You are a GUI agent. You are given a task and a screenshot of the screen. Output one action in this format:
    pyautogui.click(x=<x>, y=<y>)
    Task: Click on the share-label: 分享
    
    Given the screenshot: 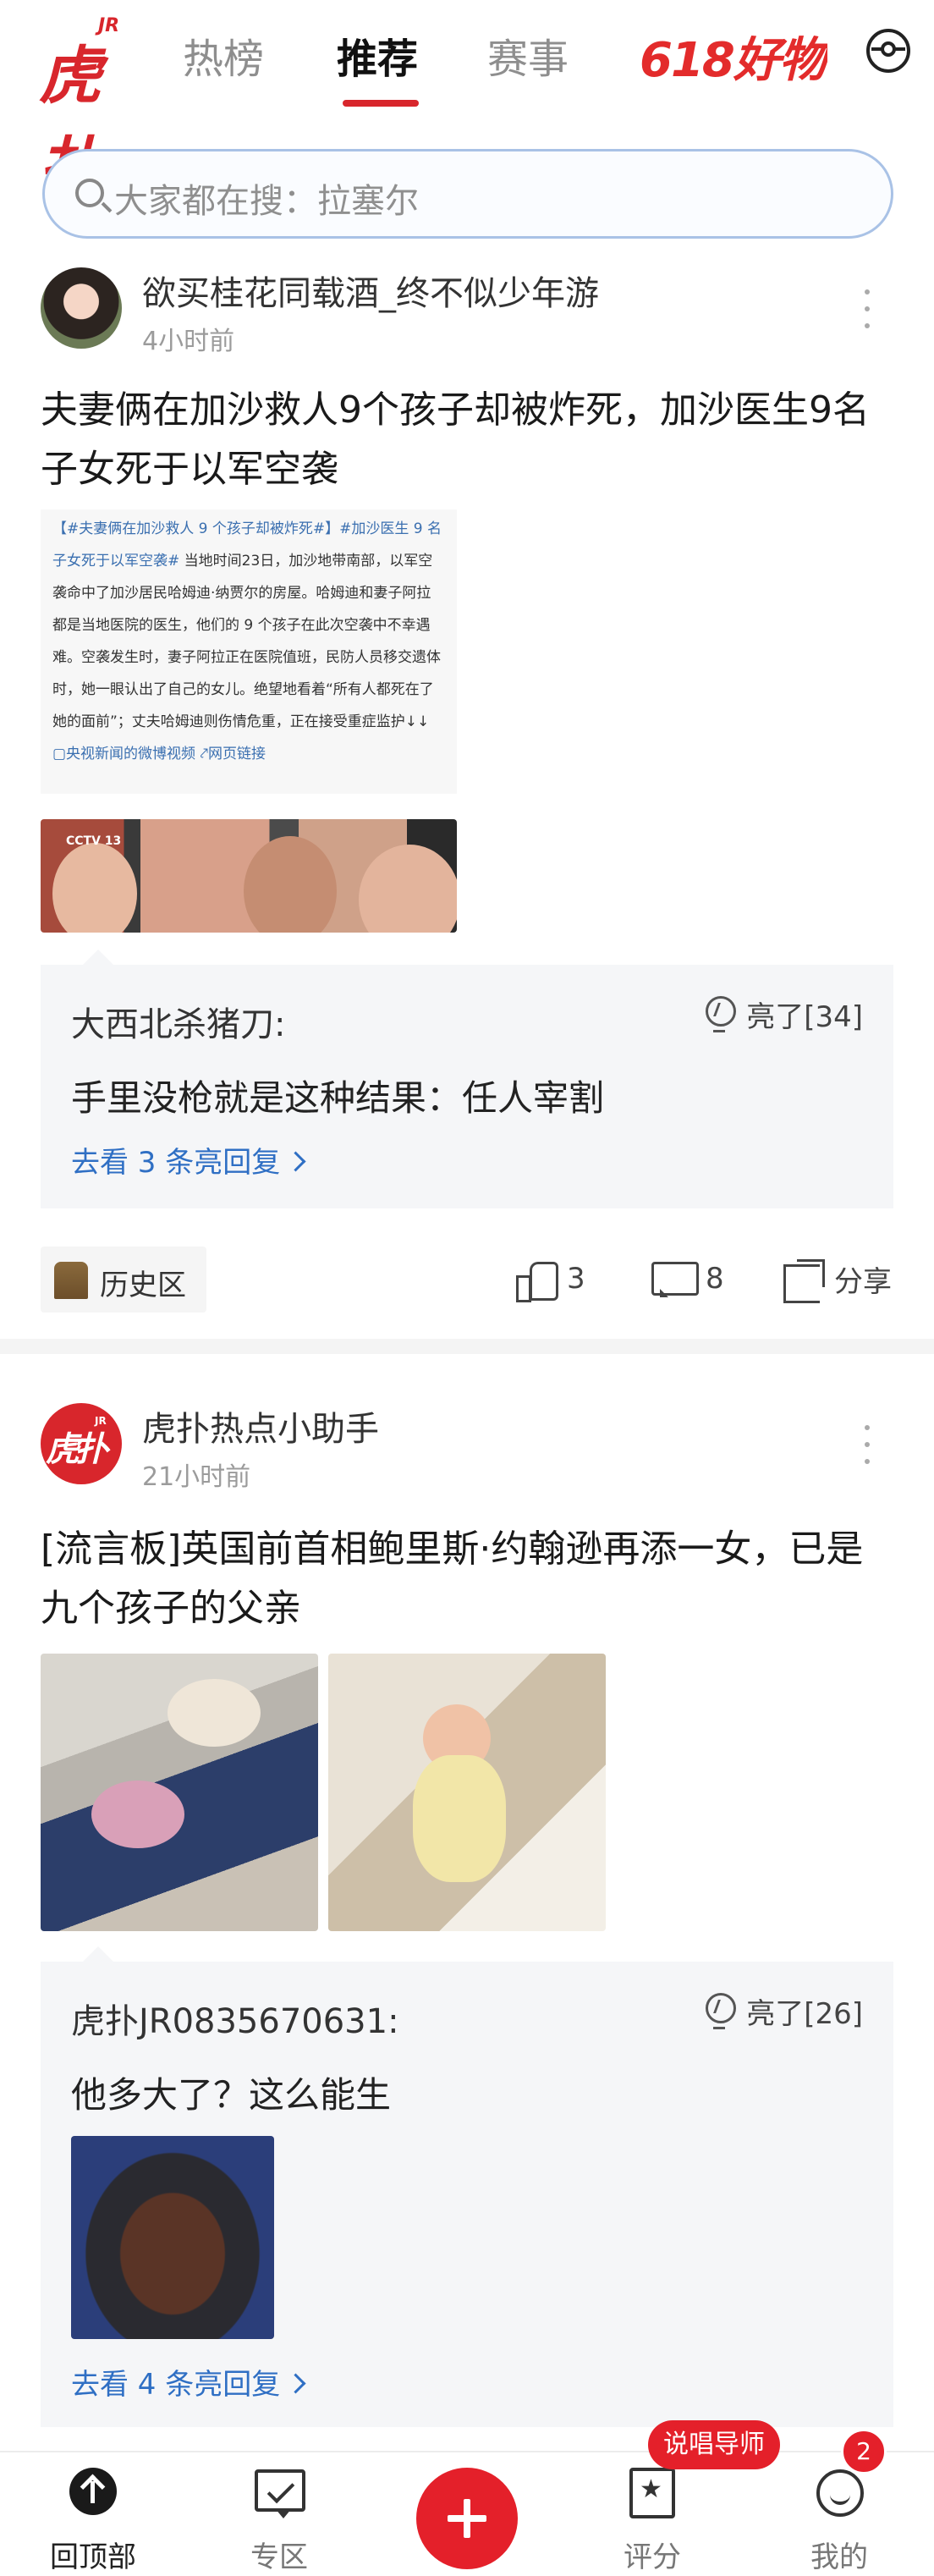 What is the action you would take?
    pyautogui.click(x=863, y=1282)
    